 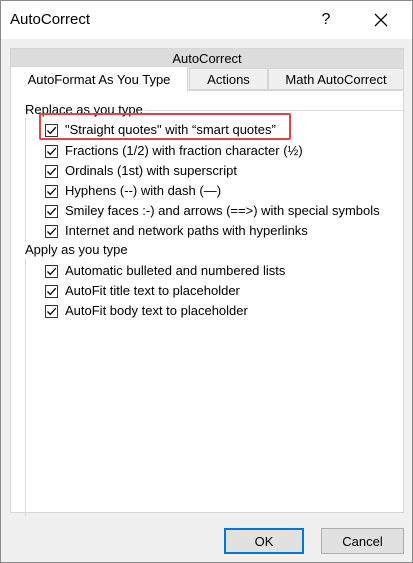 I want to click on option-label: AutoFit title text to placeholder, so click(x=152, y=290).